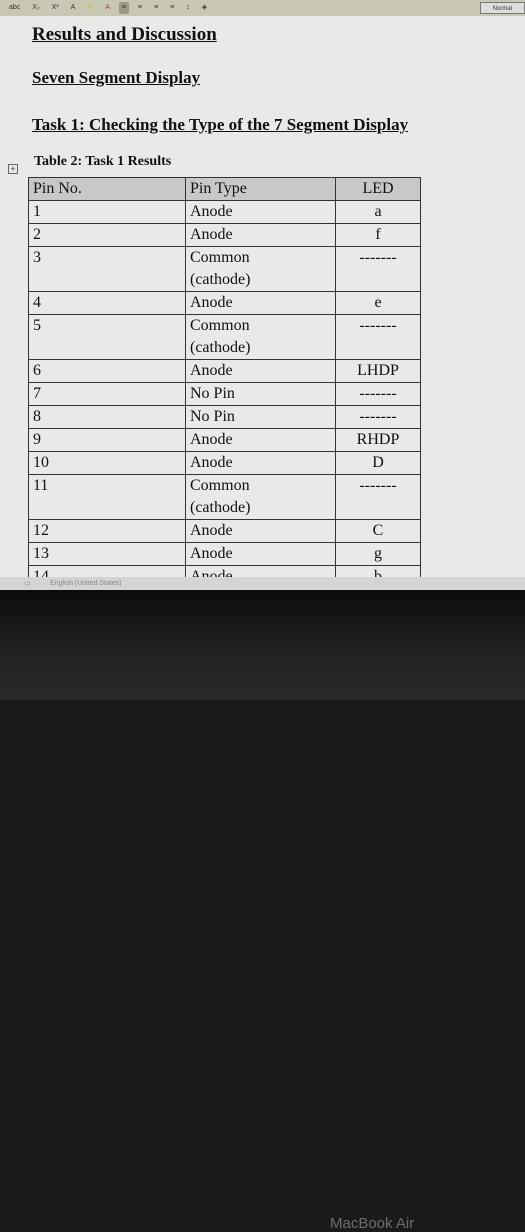 This screenshot has width=525, height=1232. What do you see at coordinates (378, 554) in the screenshot?
I see `cell-led: g` at bounding box center [378, 554].